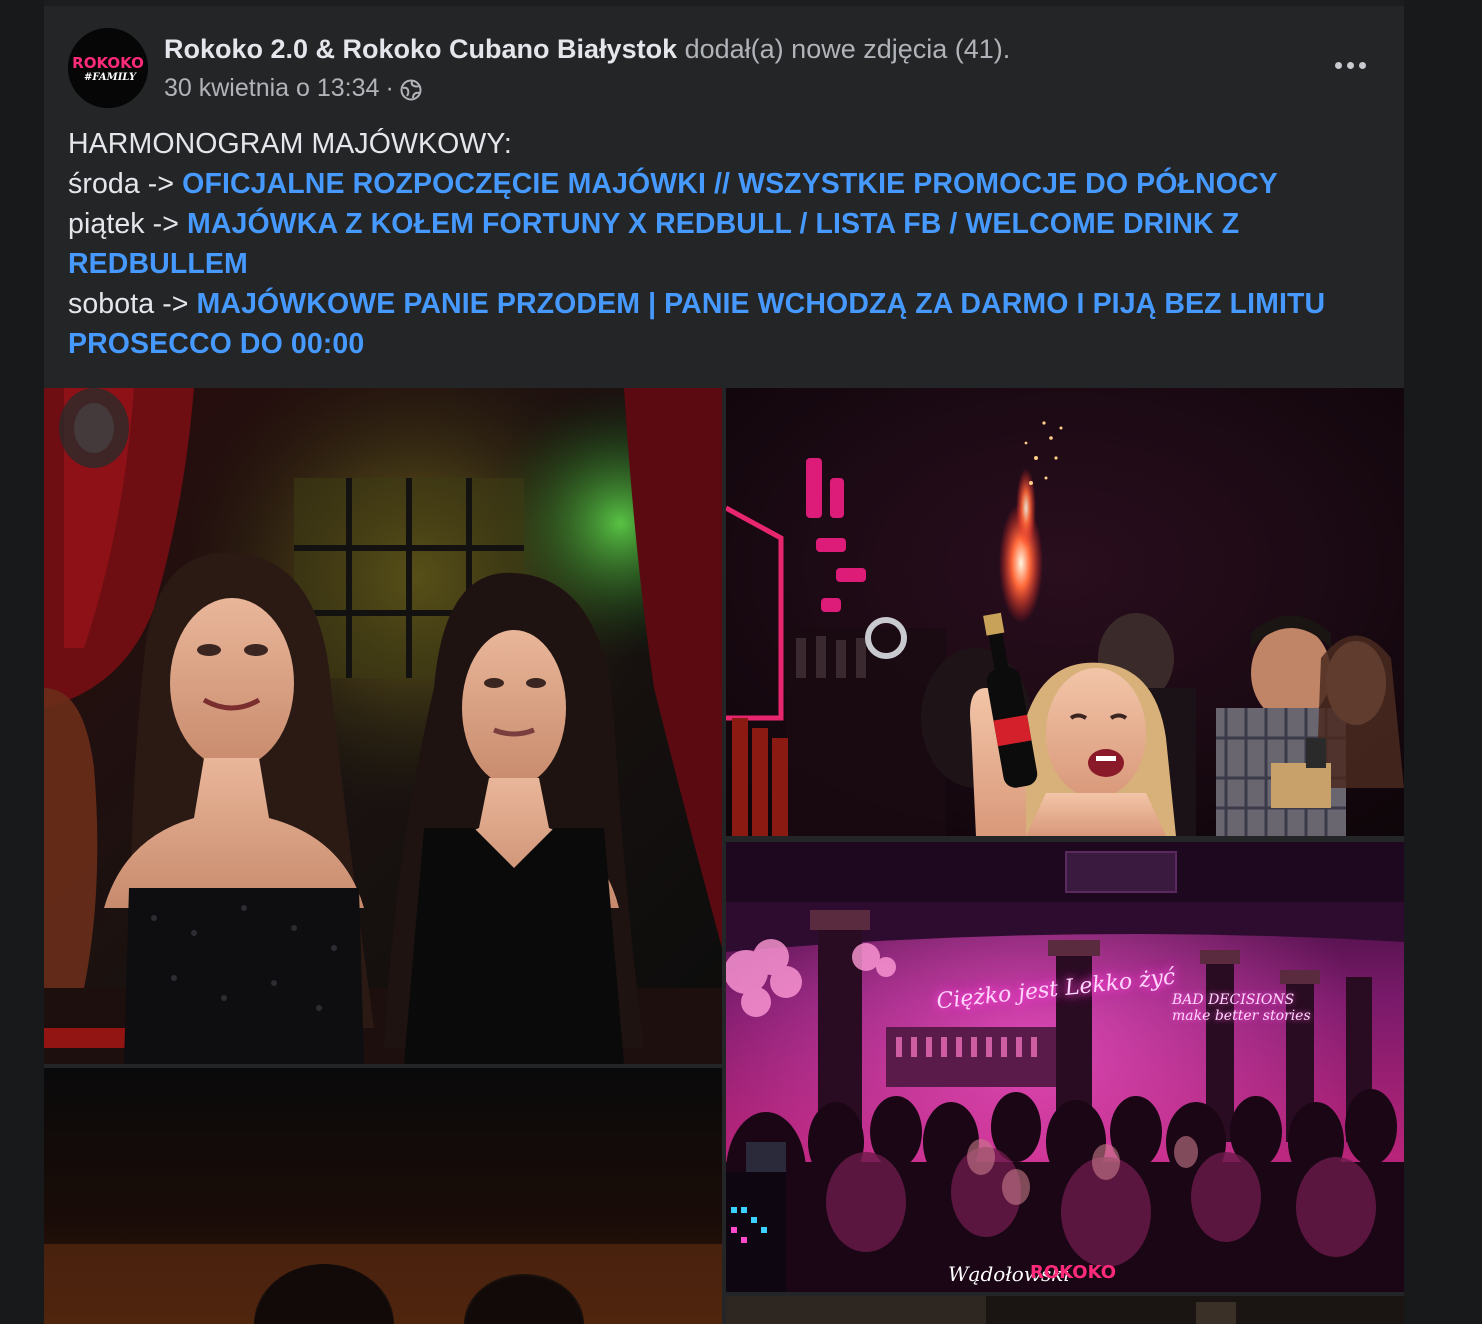  I want to click on post-meta: 30 kwietnia o 13:34 ·, so click(293, 88).